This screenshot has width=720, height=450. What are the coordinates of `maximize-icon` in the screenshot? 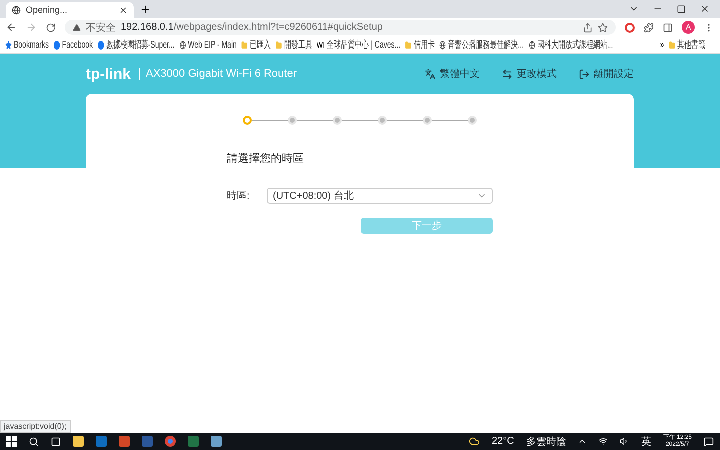 It's located at (681, 9).